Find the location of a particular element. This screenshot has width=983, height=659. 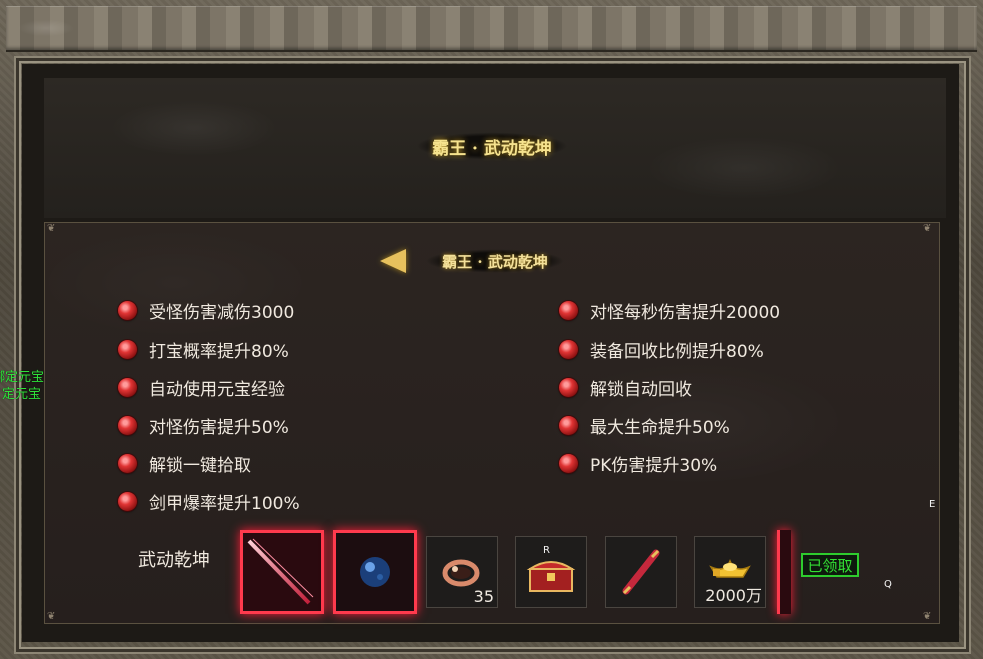

subtitle-banner: 霸王 · 武动乾坤 is located at coordinates (490, 261).